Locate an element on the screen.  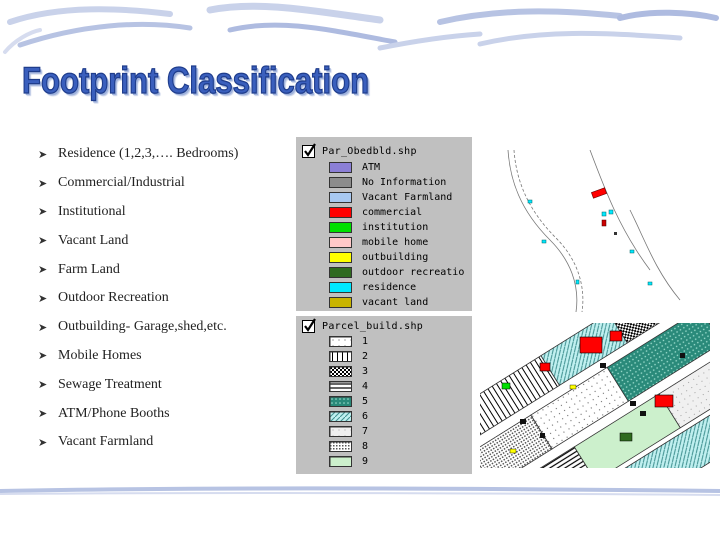
legend-item: 1 is located at coordinates (348, 341).